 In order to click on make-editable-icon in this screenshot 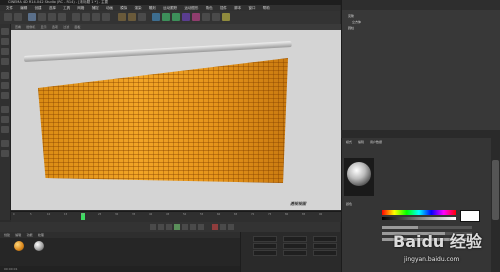, I will do `click(5, 31)`.